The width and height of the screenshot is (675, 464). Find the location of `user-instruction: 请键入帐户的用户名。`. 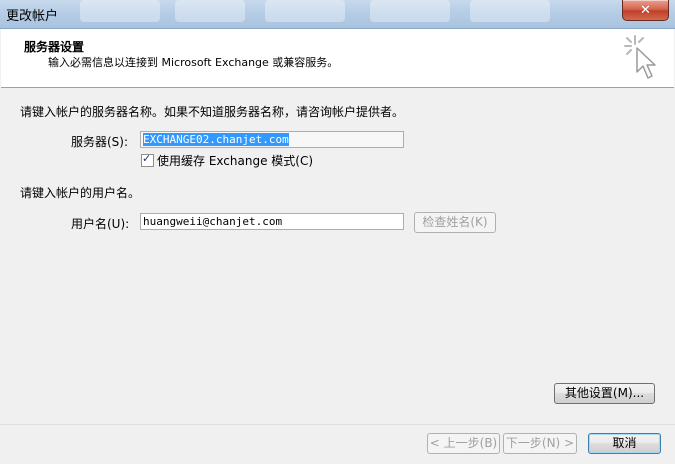

user-instruction: 请键入帐户的用户名。 is located at coordinates (80, 193).